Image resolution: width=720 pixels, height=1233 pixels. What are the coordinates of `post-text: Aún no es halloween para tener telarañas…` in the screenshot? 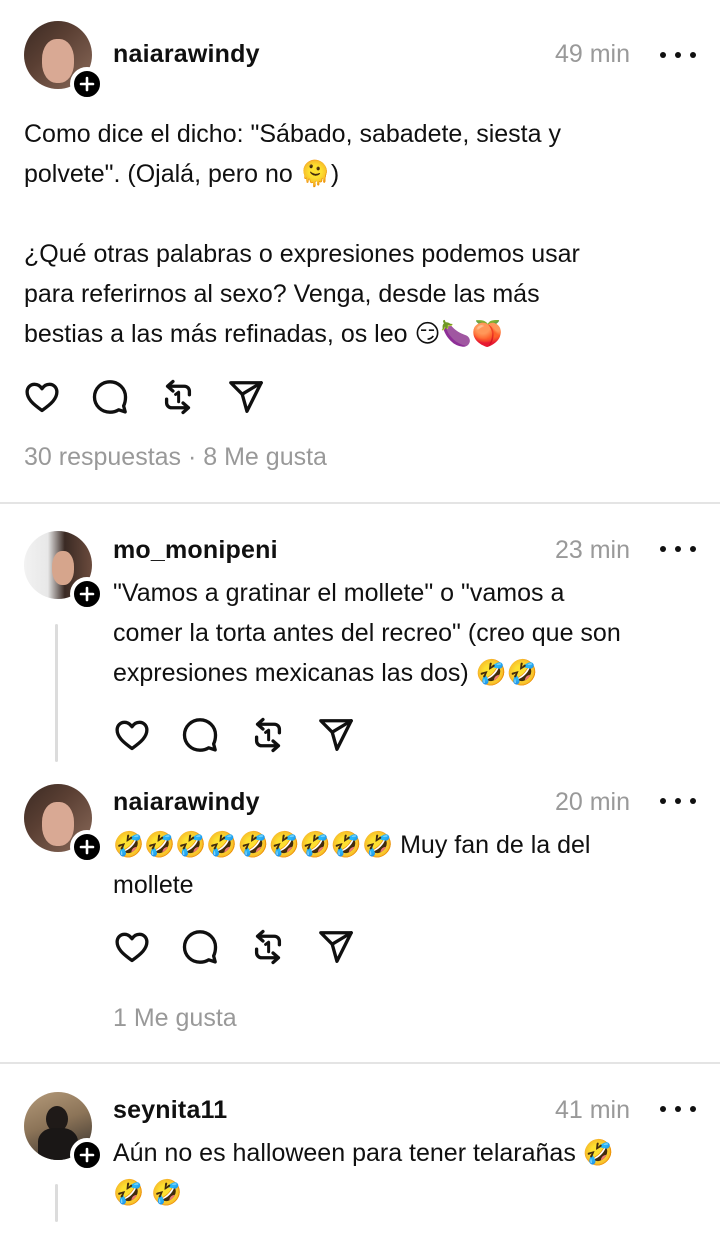 It's located at (363, 1173).